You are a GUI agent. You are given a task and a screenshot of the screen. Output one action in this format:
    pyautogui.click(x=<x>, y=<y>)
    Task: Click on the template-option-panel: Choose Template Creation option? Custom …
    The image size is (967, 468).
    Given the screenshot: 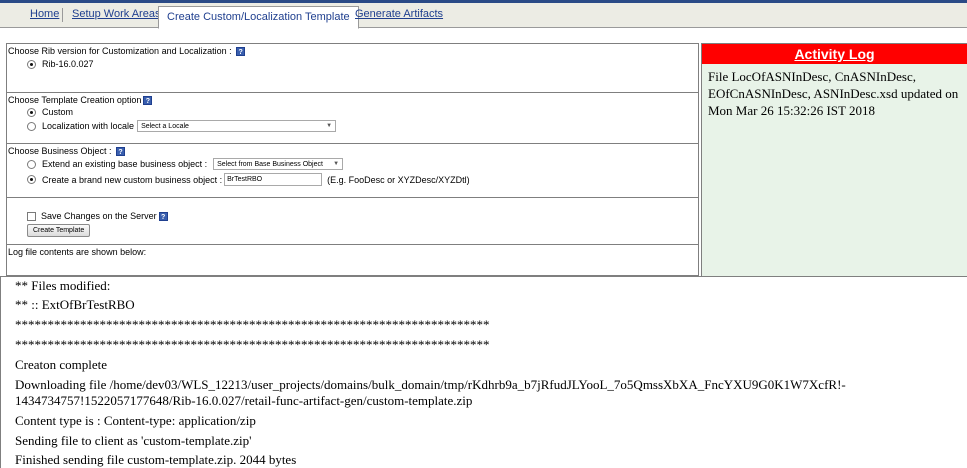 What is the action you would take?
    pyautogui.click(x=352, y=118)
    